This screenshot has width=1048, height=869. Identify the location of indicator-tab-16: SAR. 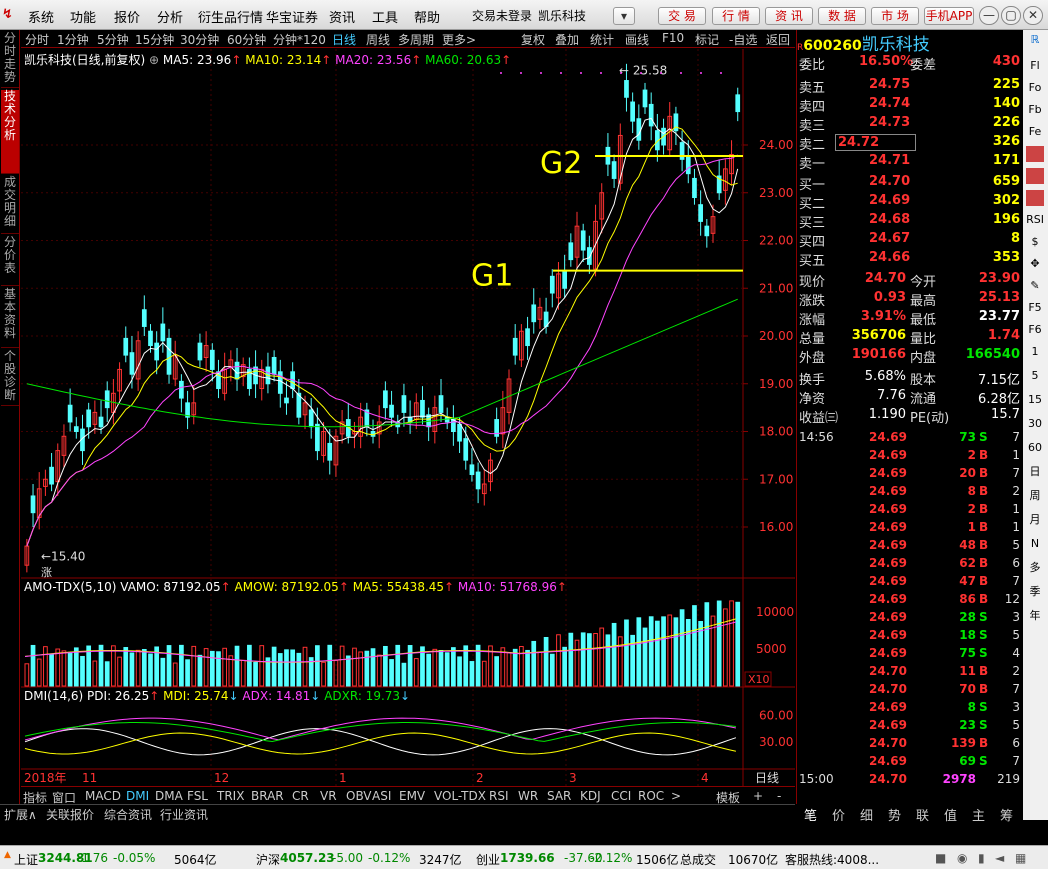
(559, 796).